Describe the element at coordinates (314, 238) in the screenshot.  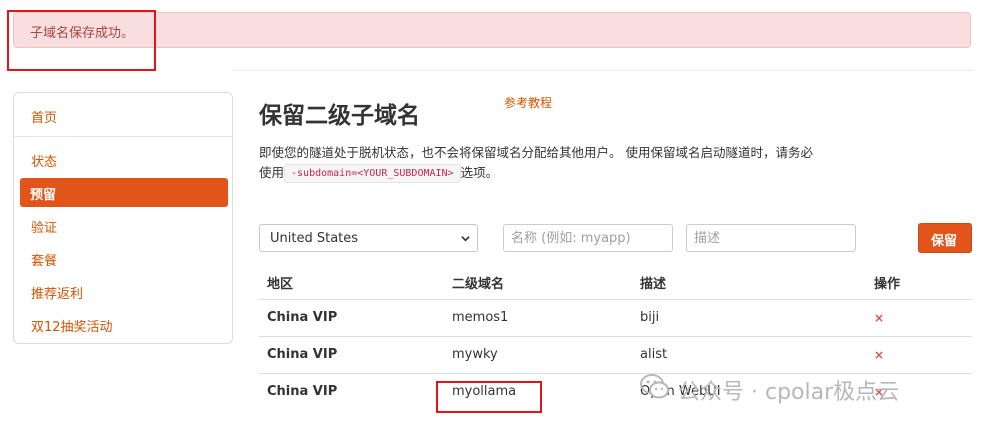
I see `region-select-value: United States` at that location.